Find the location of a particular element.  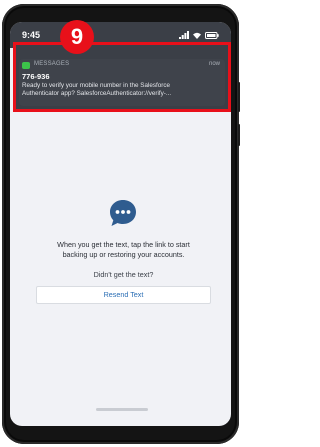

volume-button is located at coordinates (239, 135).